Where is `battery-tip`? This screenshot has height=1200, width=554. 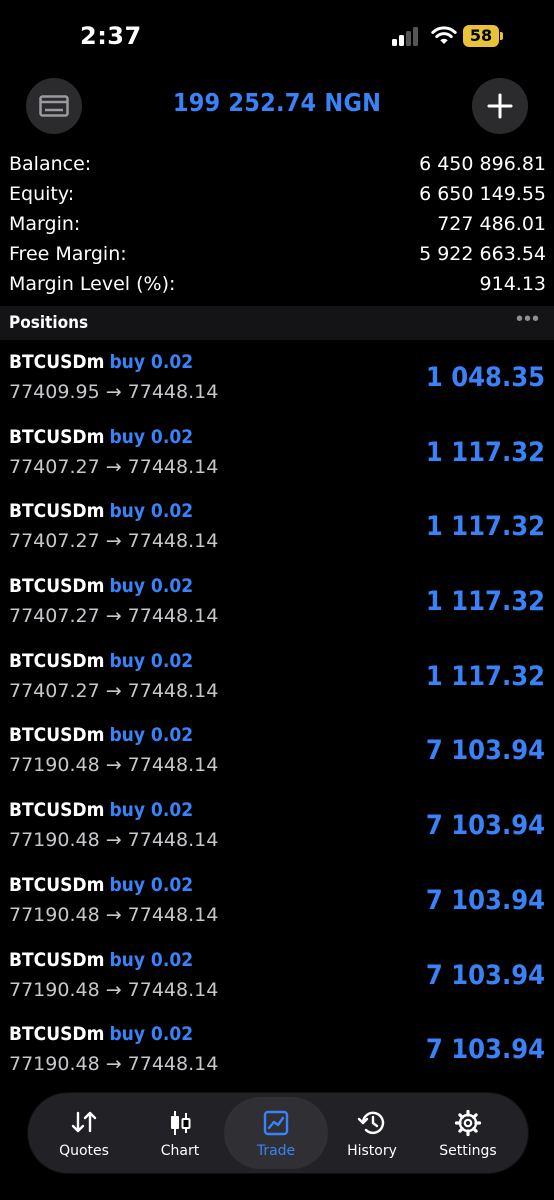 battery-tip is located at coordinates (501, 36).